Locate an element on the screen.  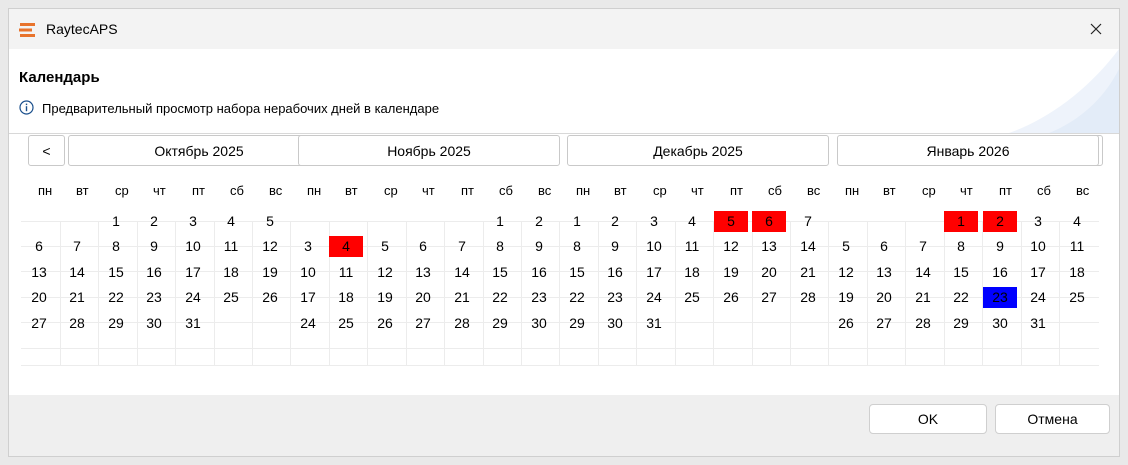
close-button is located at coordinates (1096, 29).